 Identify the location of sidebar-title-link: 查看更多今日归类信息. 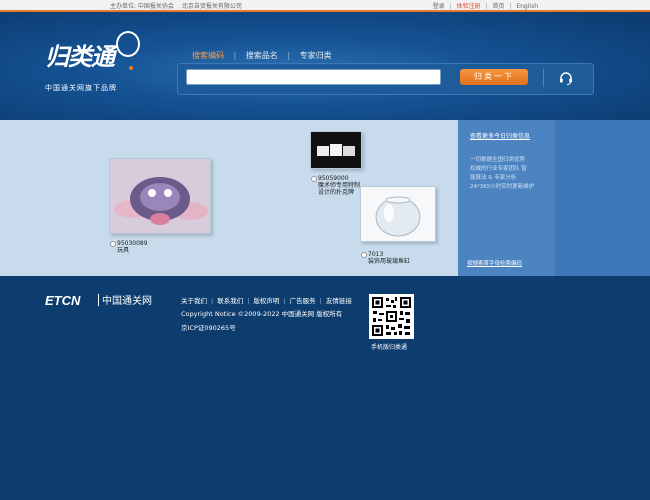
(500, 135).